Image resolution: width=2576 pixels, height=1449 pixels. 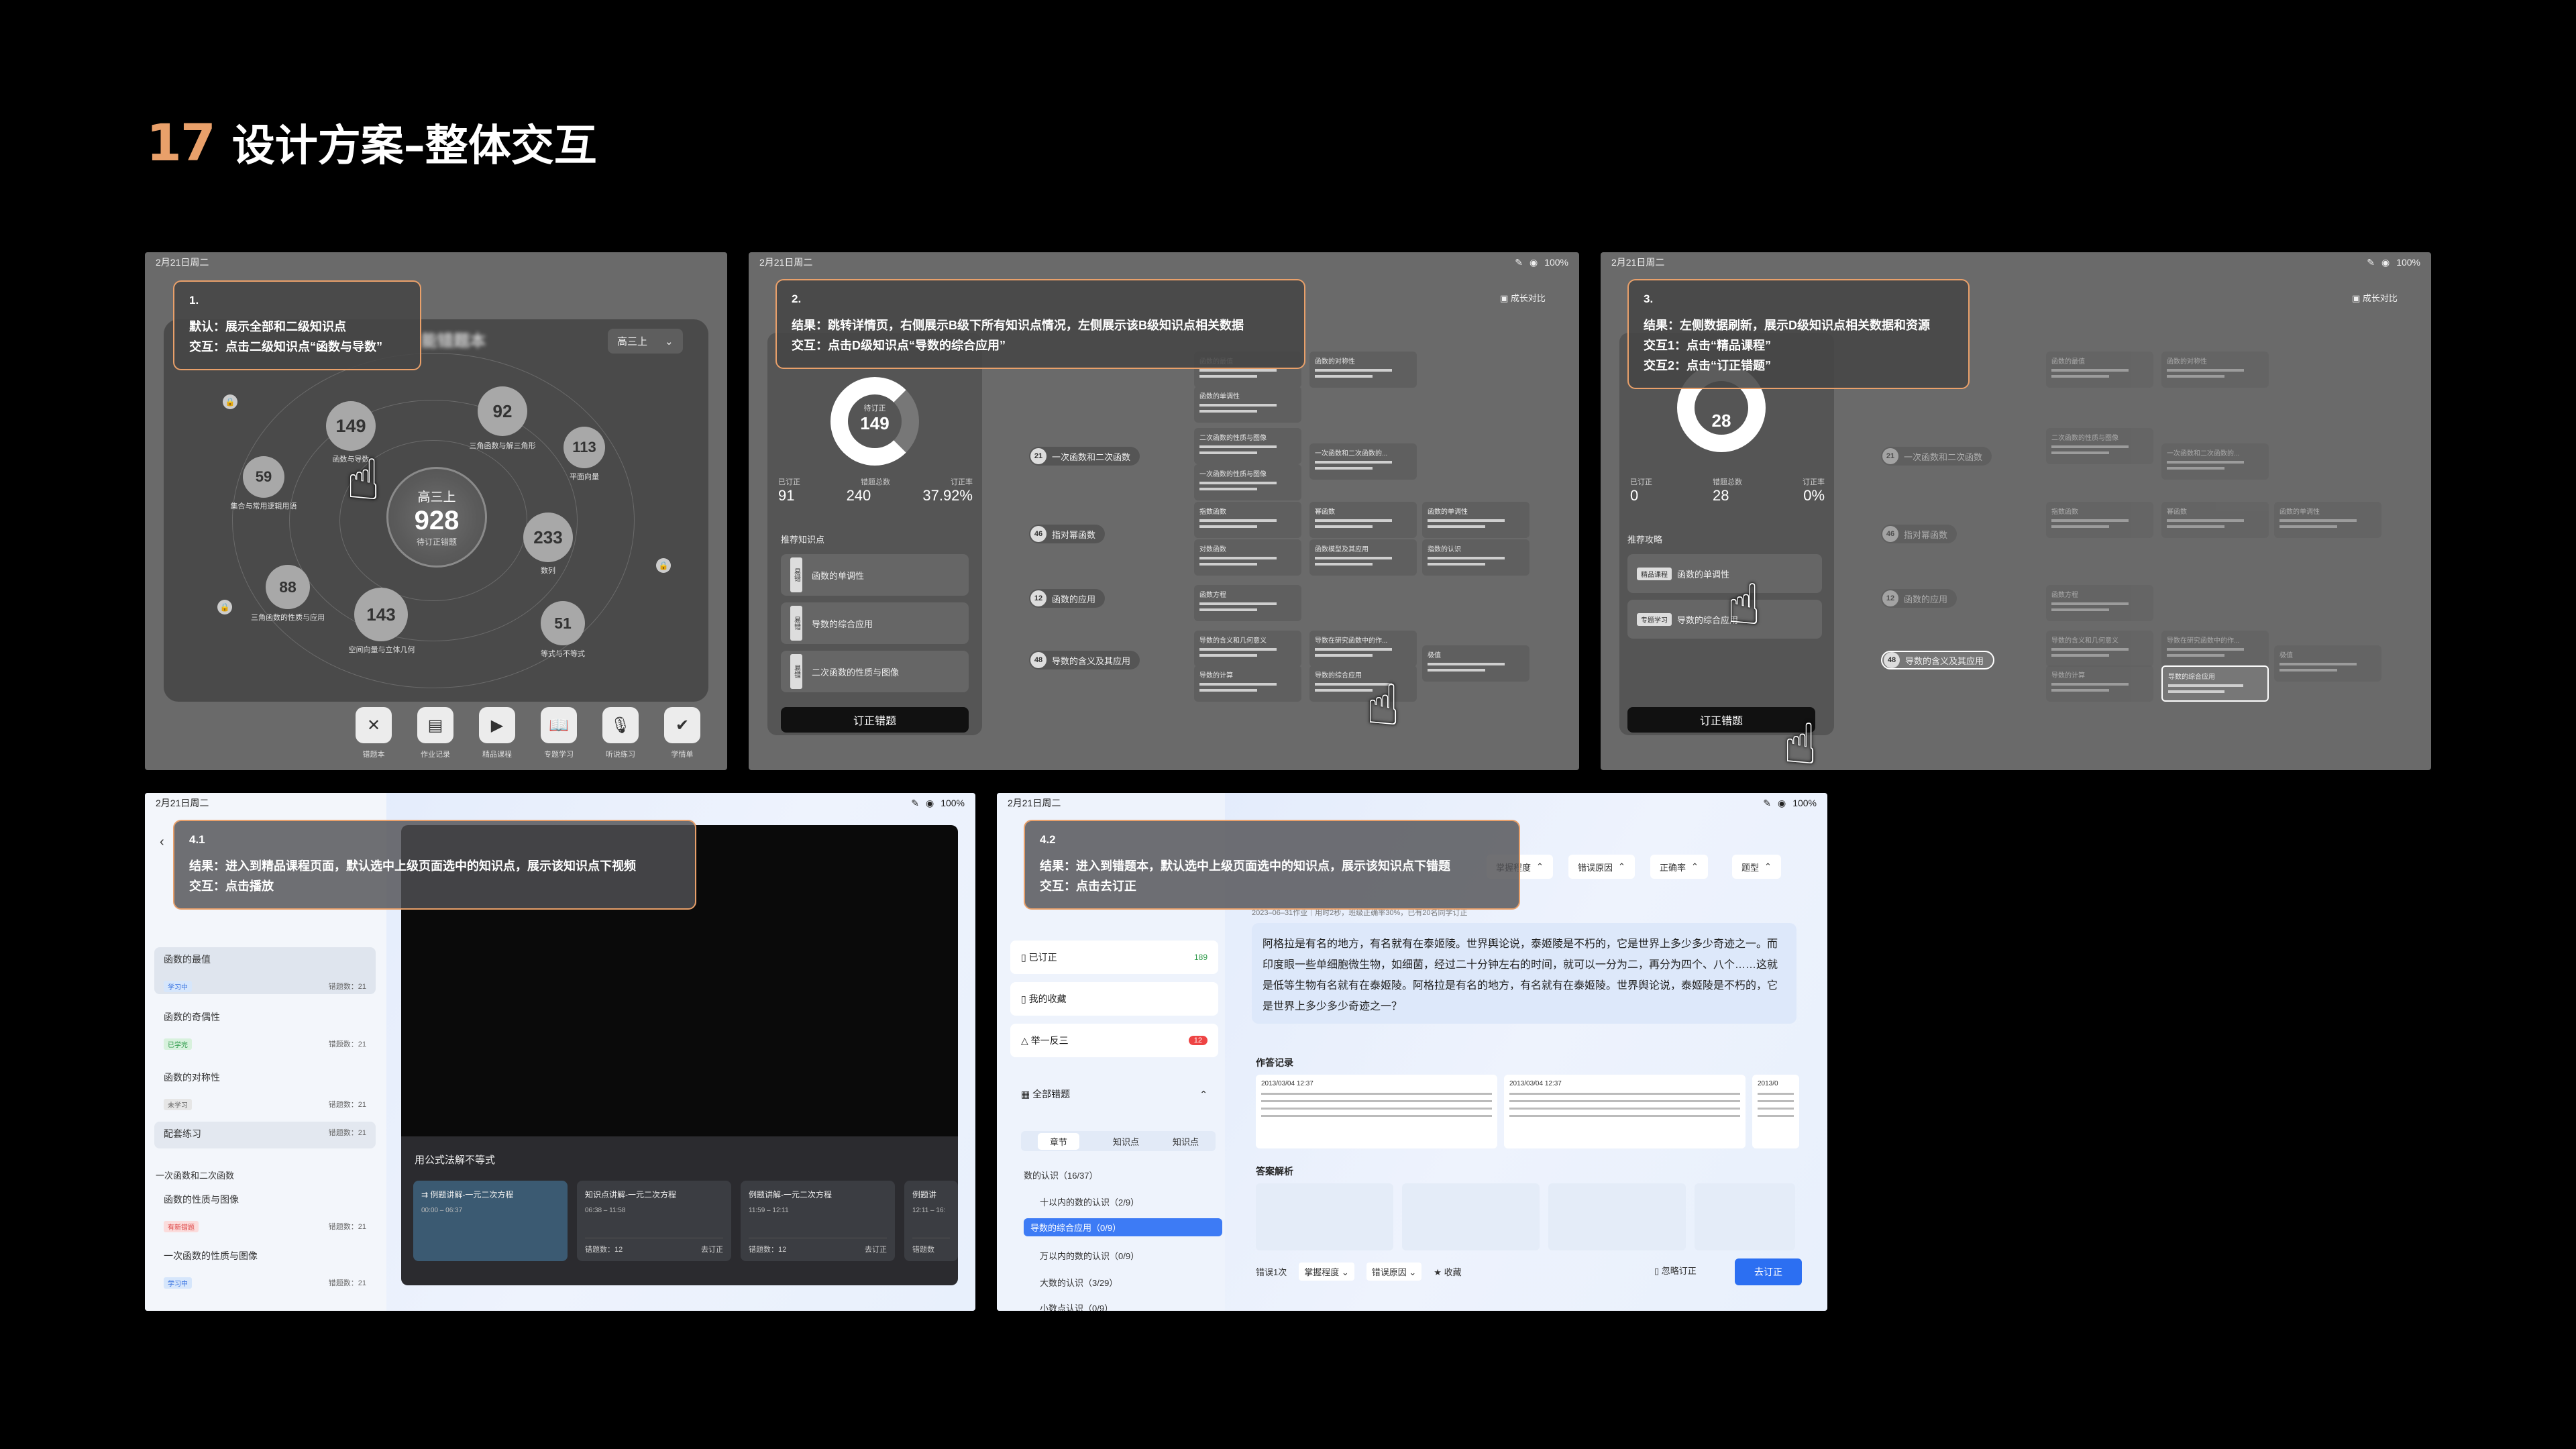 What do you see at coordinates (1724, 619) in the screenshot?
I see `rec-topic: 专题学习 导数的综合应用` at bounding box center [1724, 619].